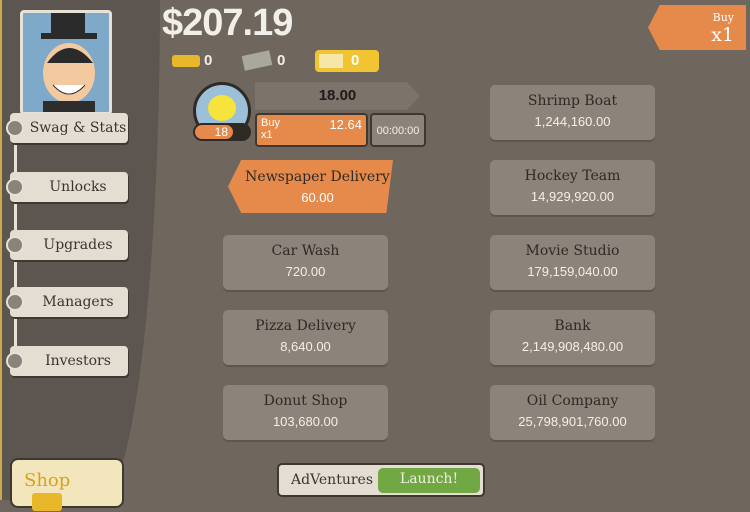  Describe the element at coordinates (257, 60) in the screenshot. I see `megabucks-icon` at that location.